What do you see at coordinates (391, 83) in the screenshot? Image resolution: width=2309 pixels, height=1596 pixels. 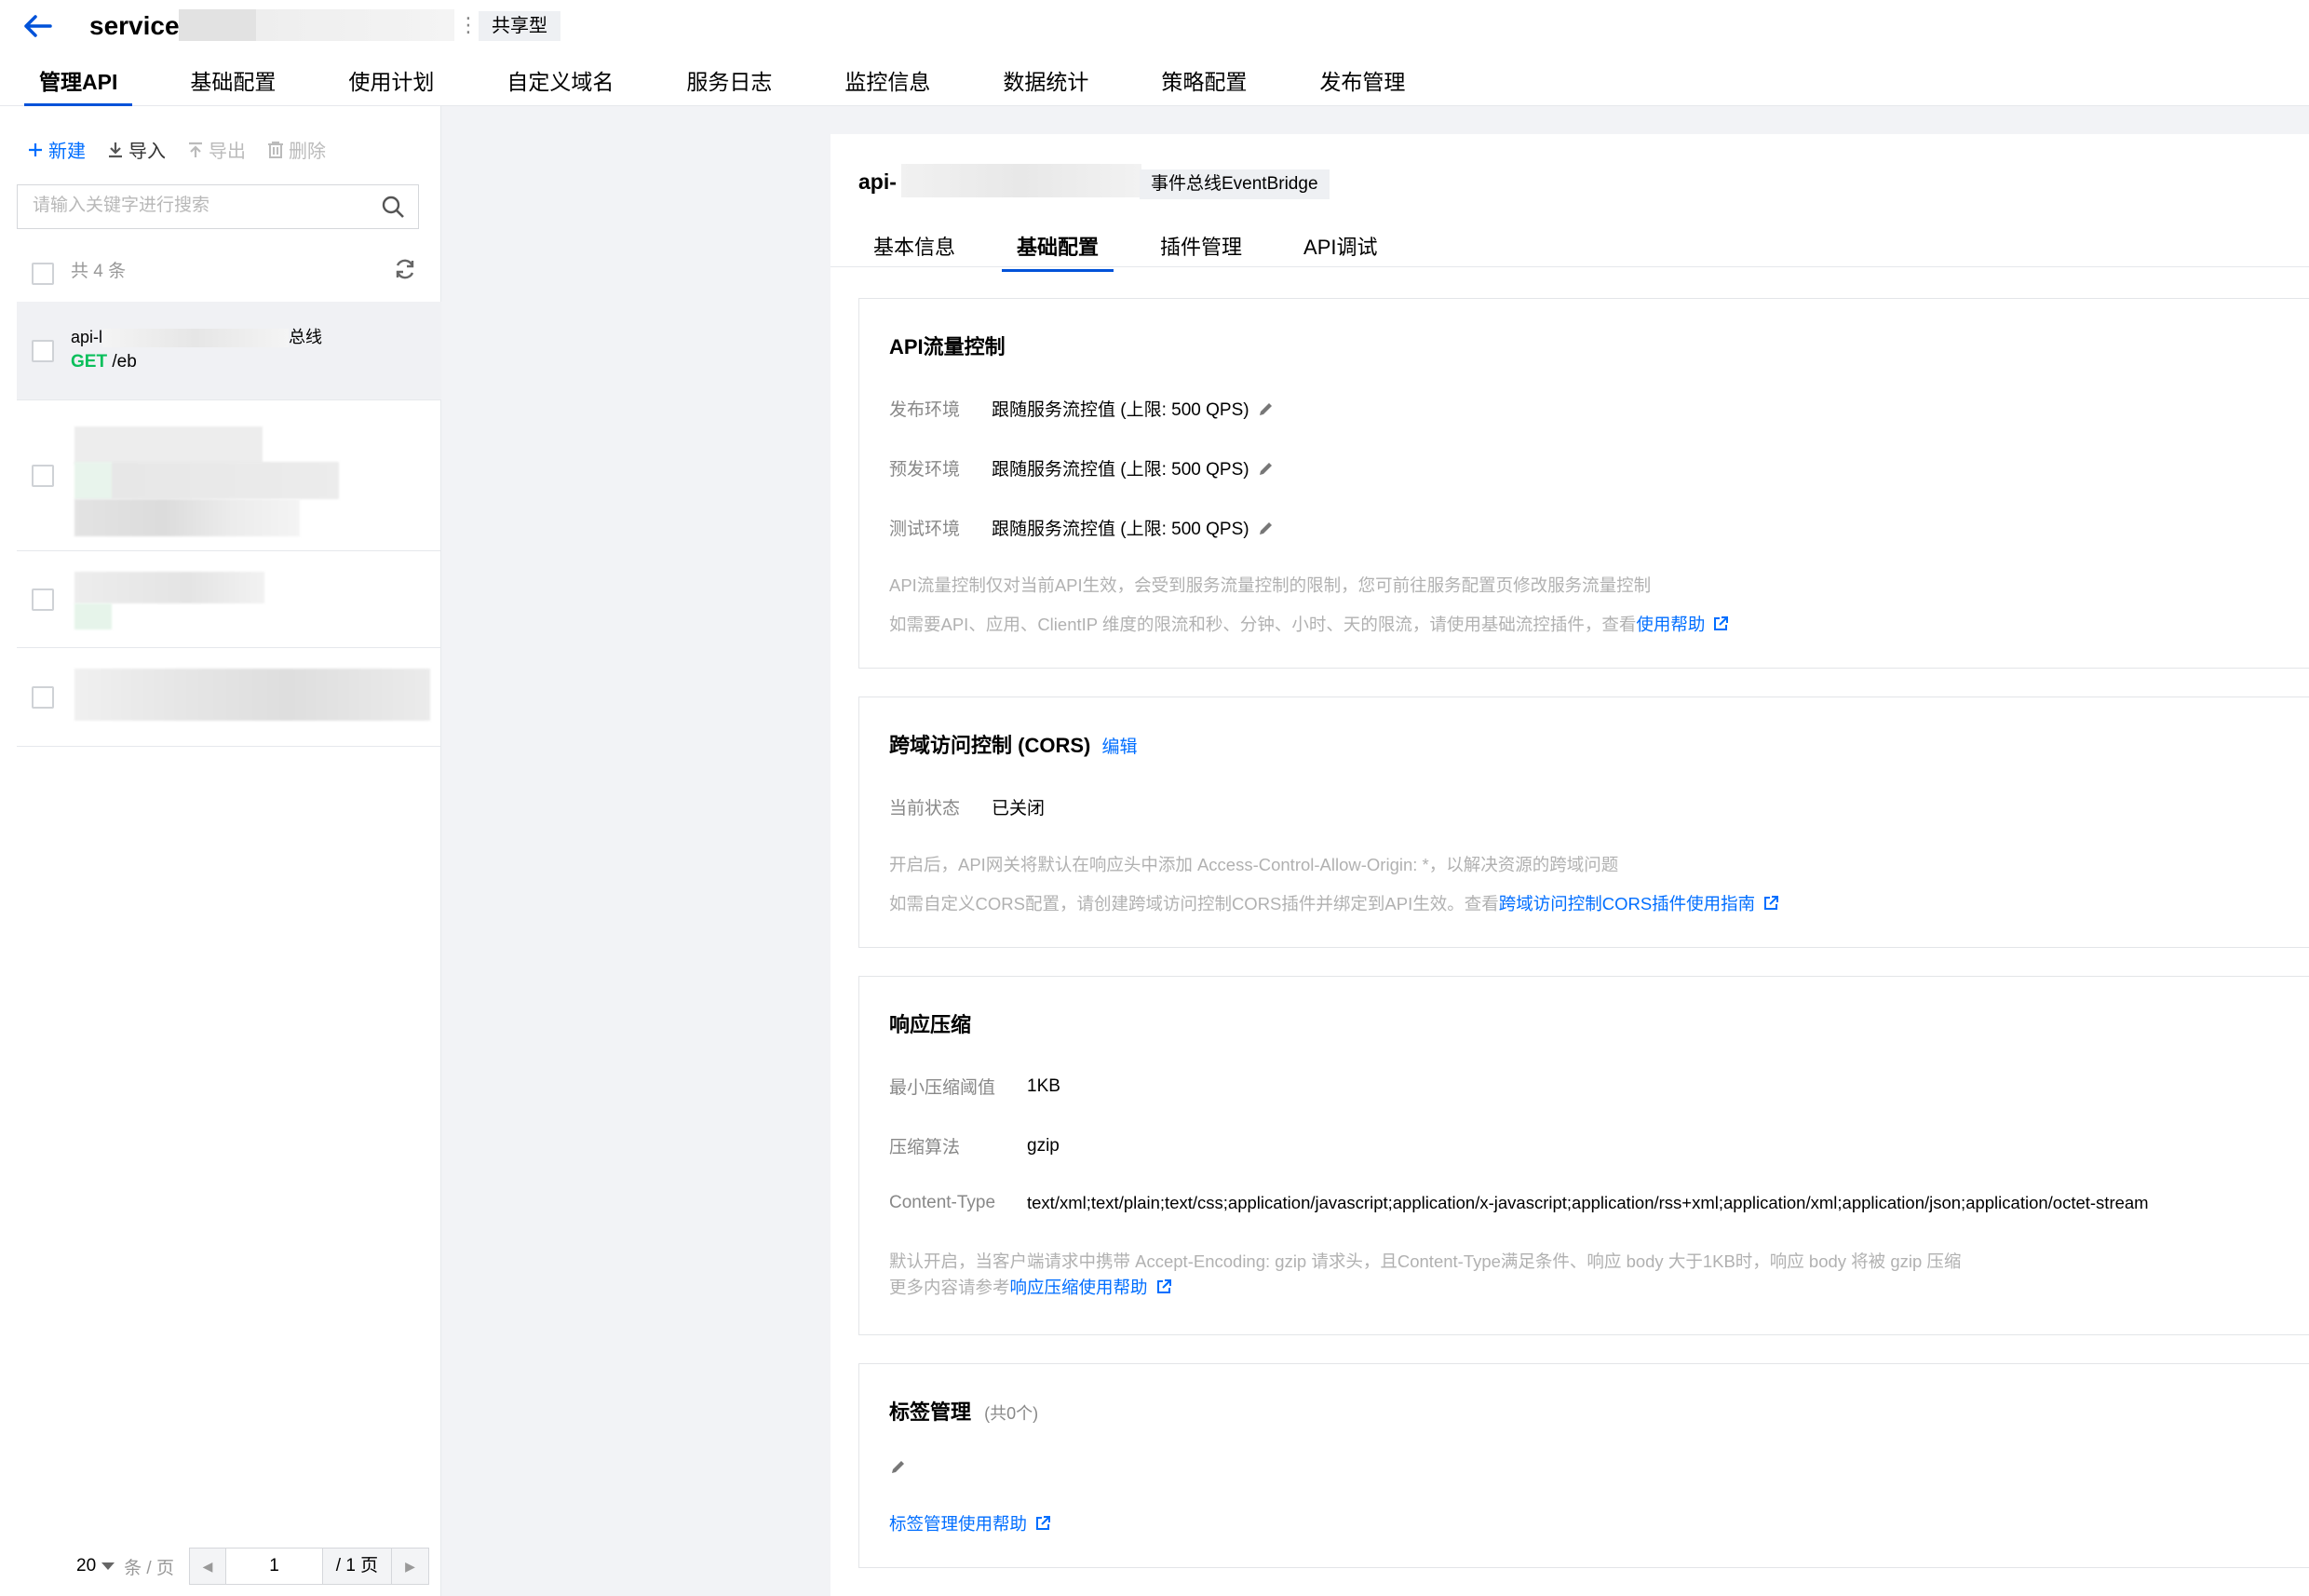 I see `tab-usage-plan: 使用计划` at bounding box center [391, 83].